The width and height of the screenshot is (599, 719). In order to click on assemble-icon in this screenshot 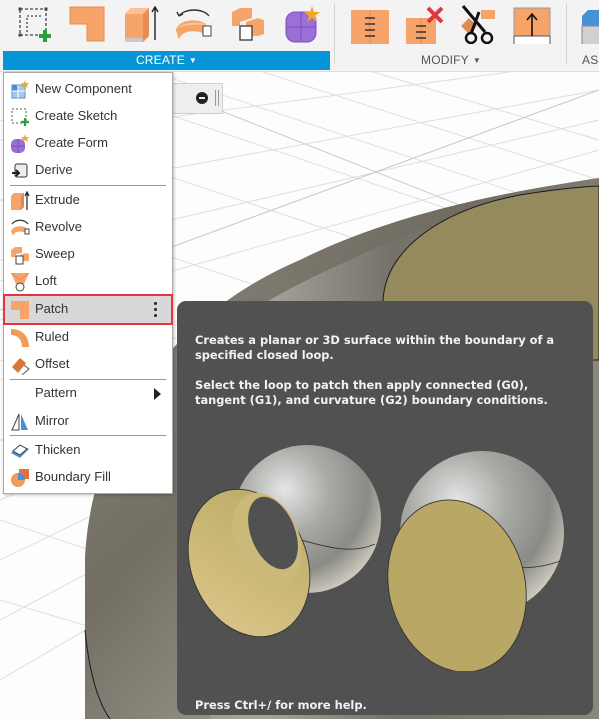, I will do `click(589, 25)`.